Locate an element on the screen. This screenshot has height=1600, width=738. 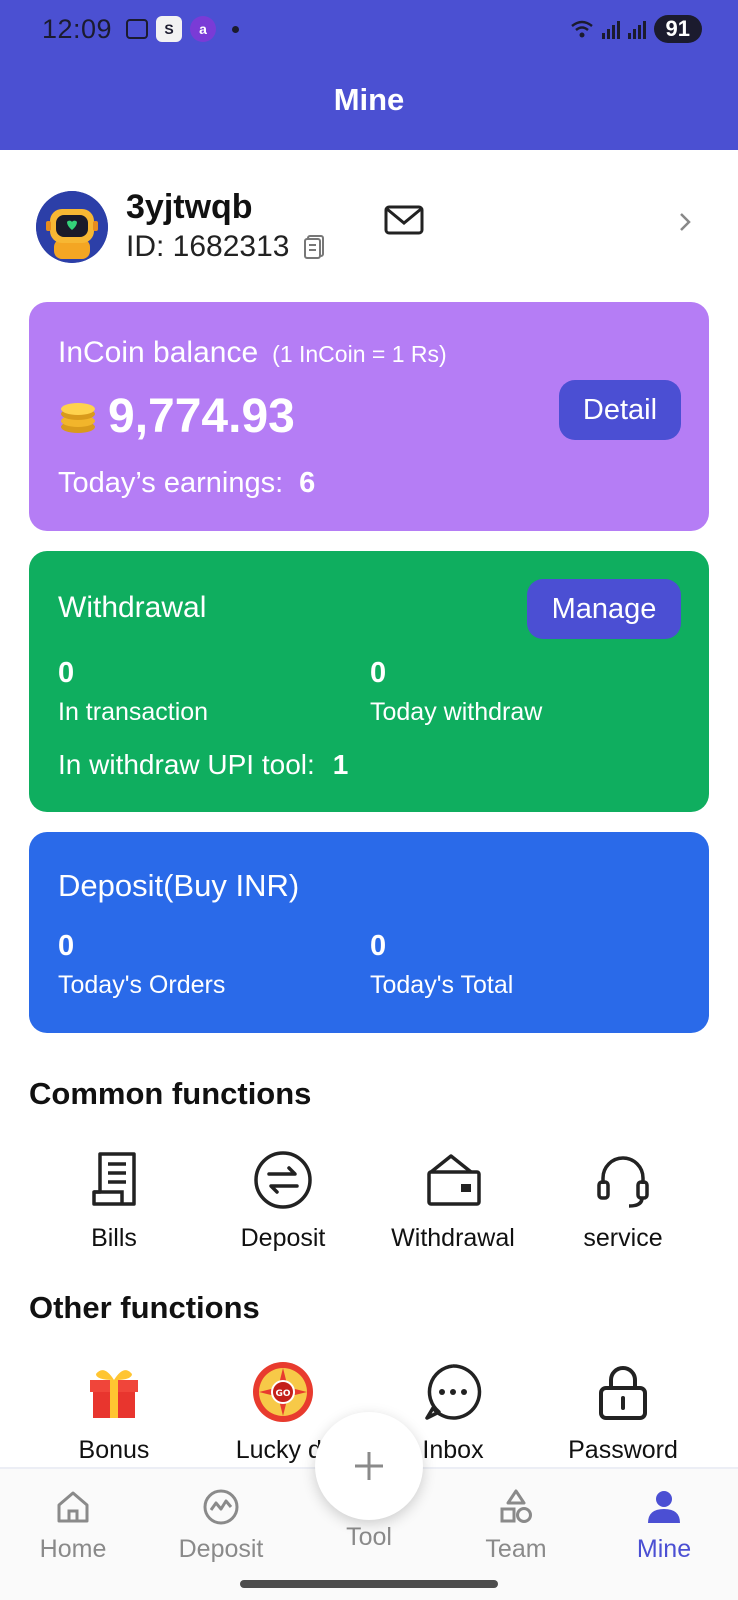
app-notification-icon: S is located at coordinates (169, 29).